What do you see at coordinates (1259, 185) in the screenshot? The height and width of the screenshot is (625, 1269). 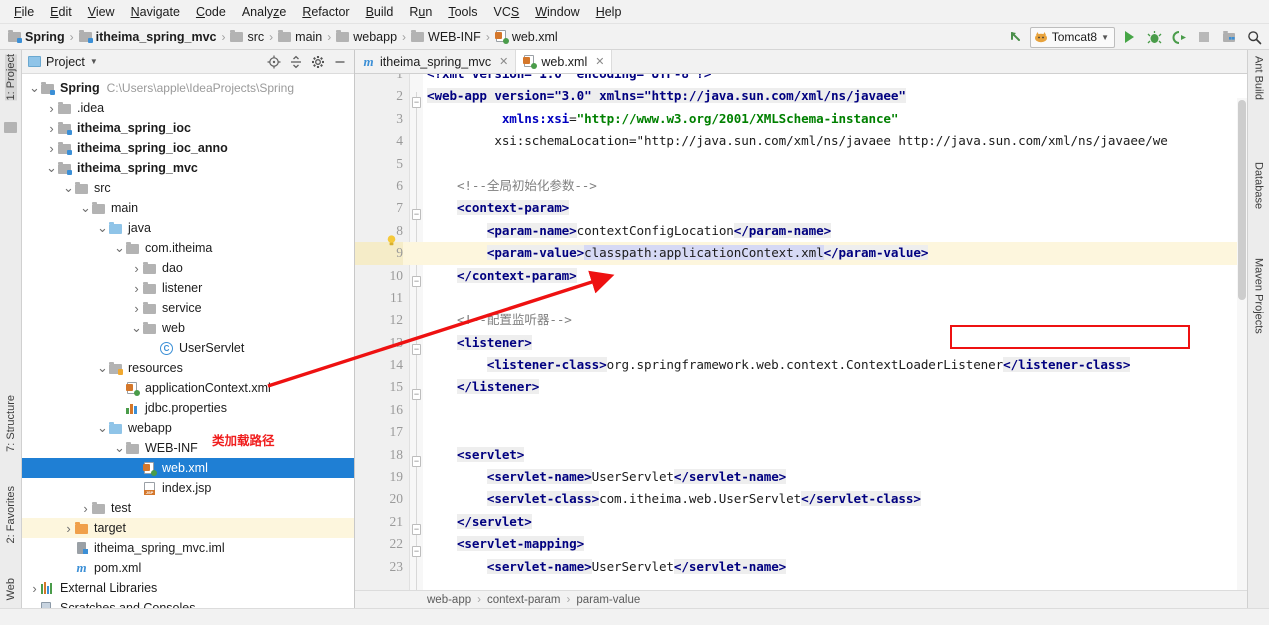 I see `sidebar-item-database: Database` at bounding box center [1259, 185].